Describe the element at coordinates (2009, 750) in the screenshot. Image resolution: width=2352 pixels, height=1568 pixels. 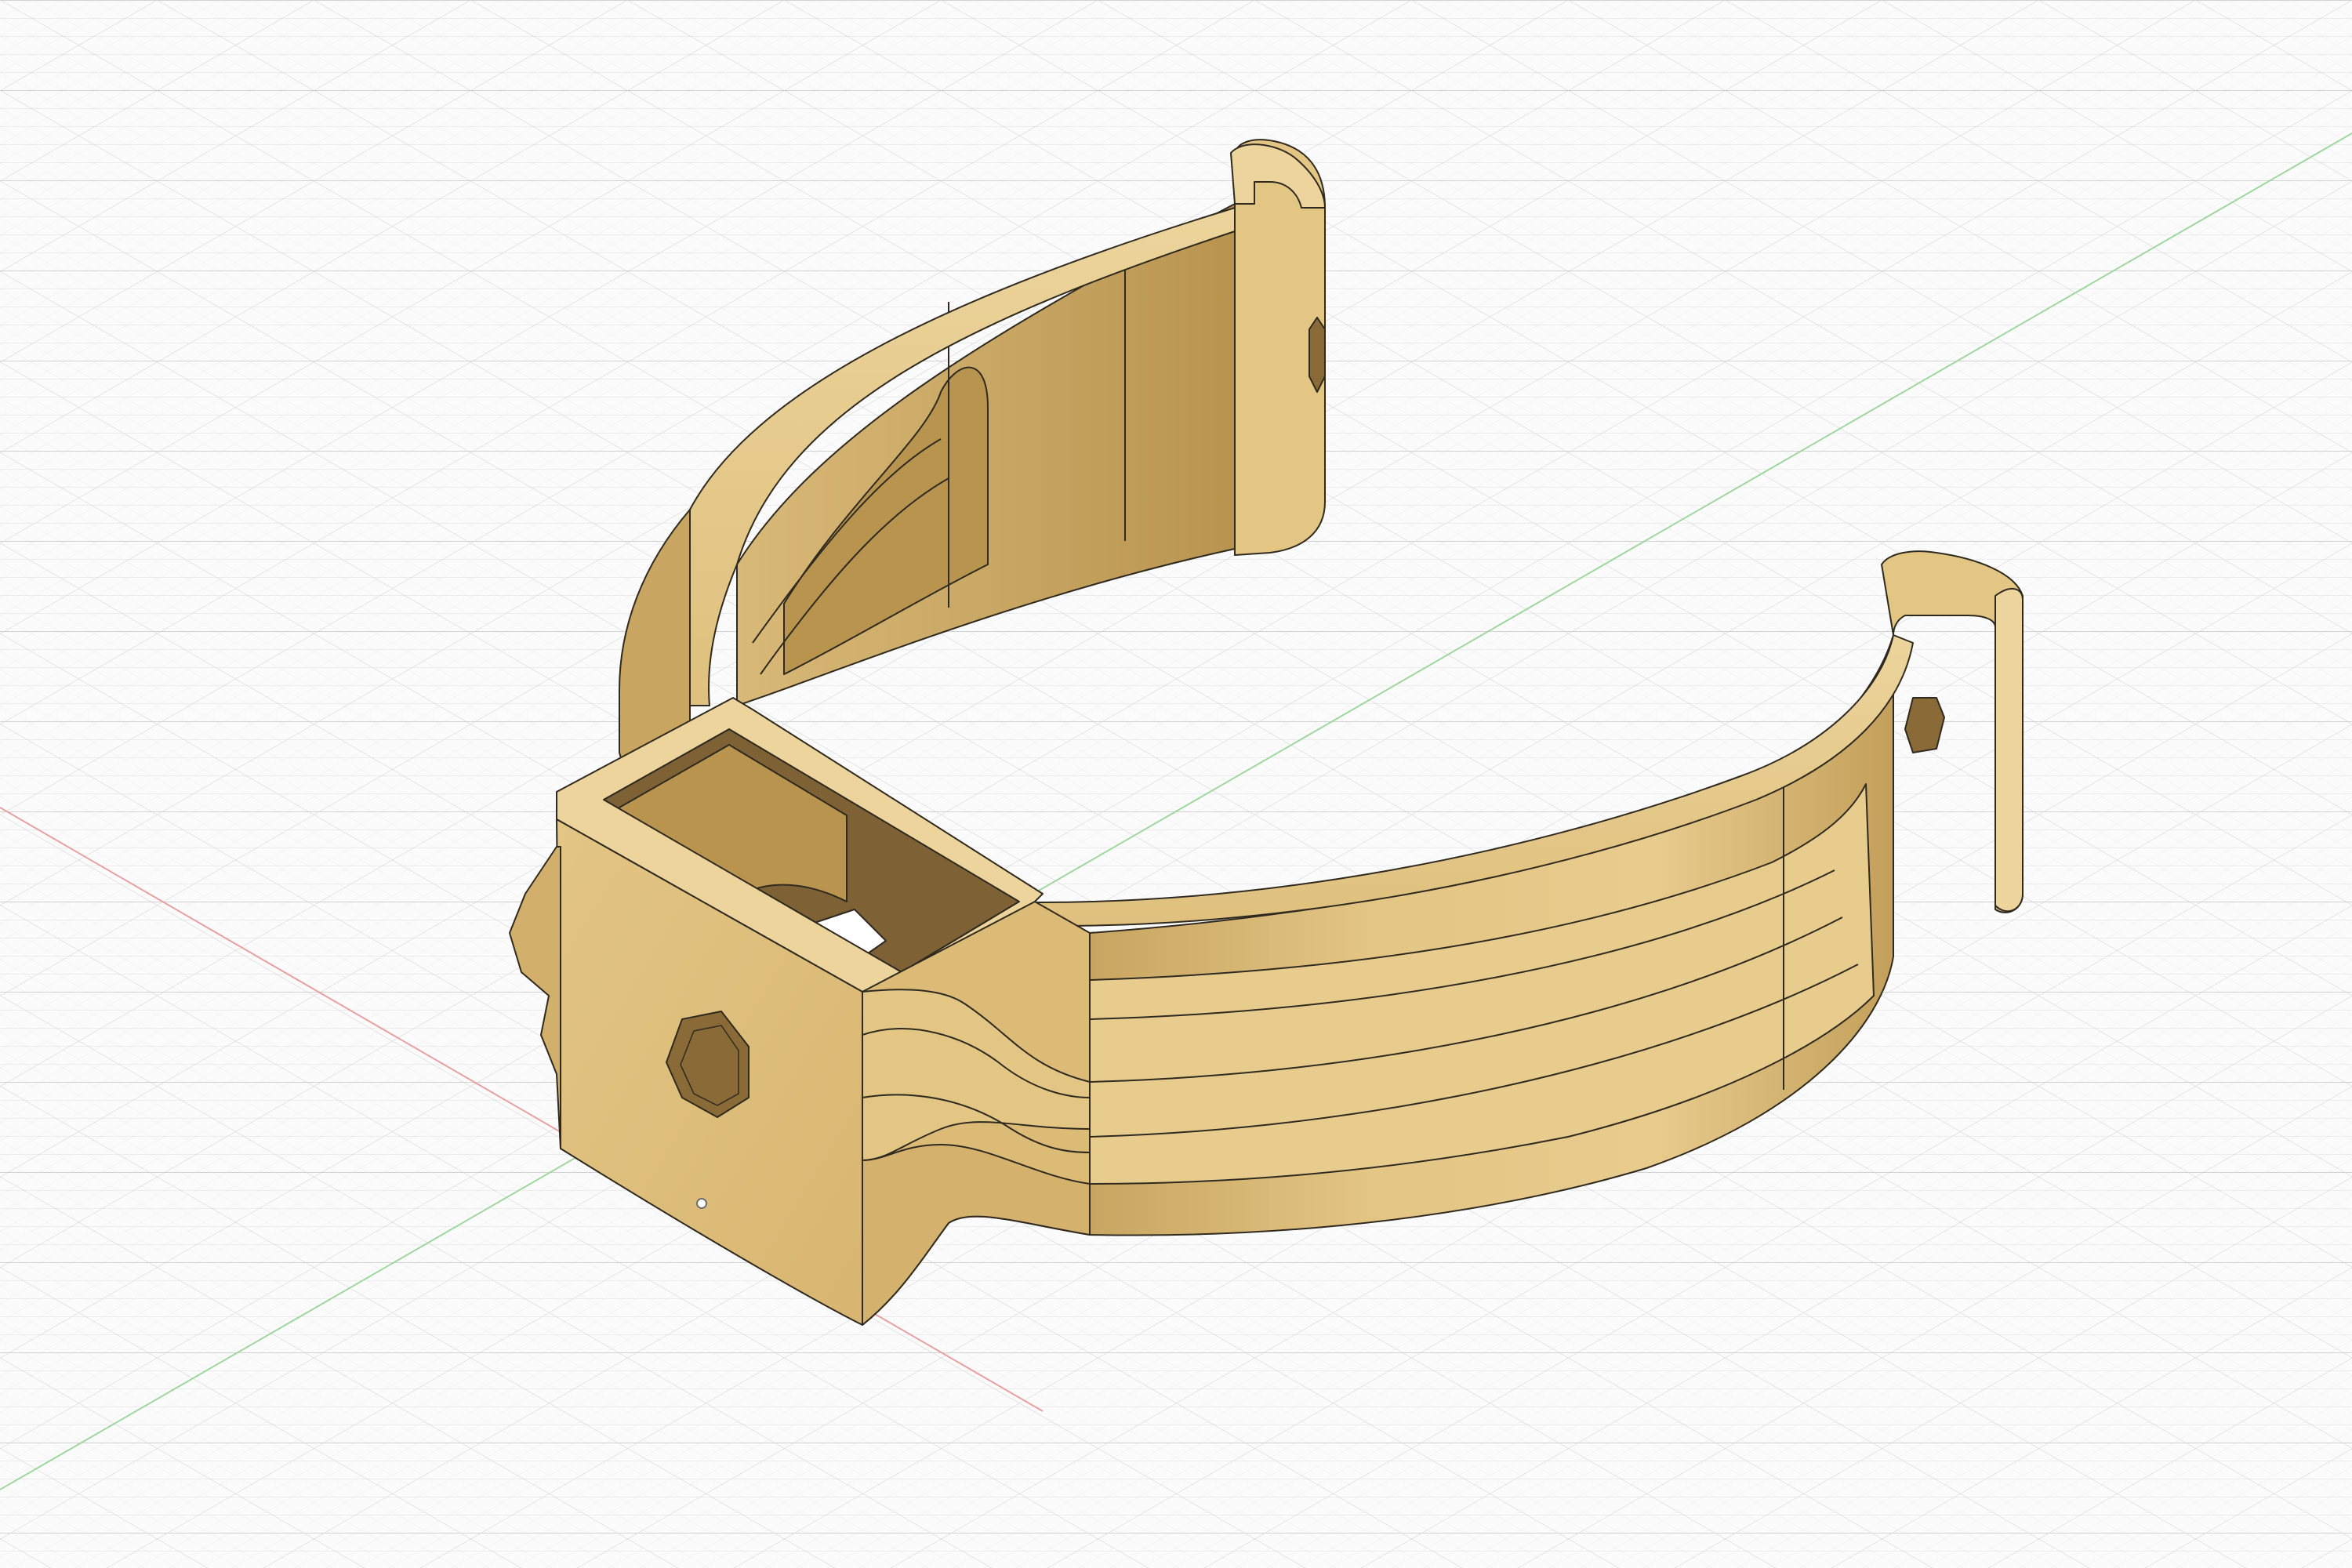
I see `front-right-clip-face` at that location.